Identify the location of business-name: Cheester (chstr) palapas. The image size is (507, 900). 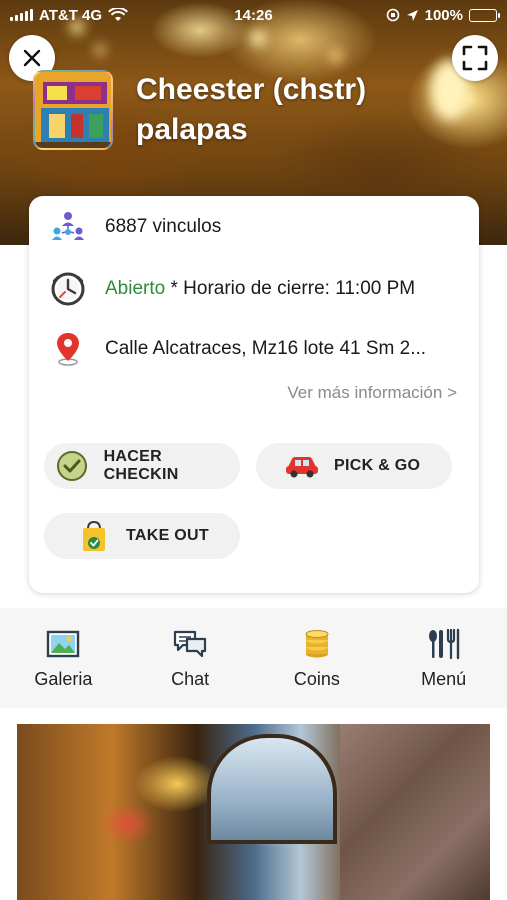
(251, 109).